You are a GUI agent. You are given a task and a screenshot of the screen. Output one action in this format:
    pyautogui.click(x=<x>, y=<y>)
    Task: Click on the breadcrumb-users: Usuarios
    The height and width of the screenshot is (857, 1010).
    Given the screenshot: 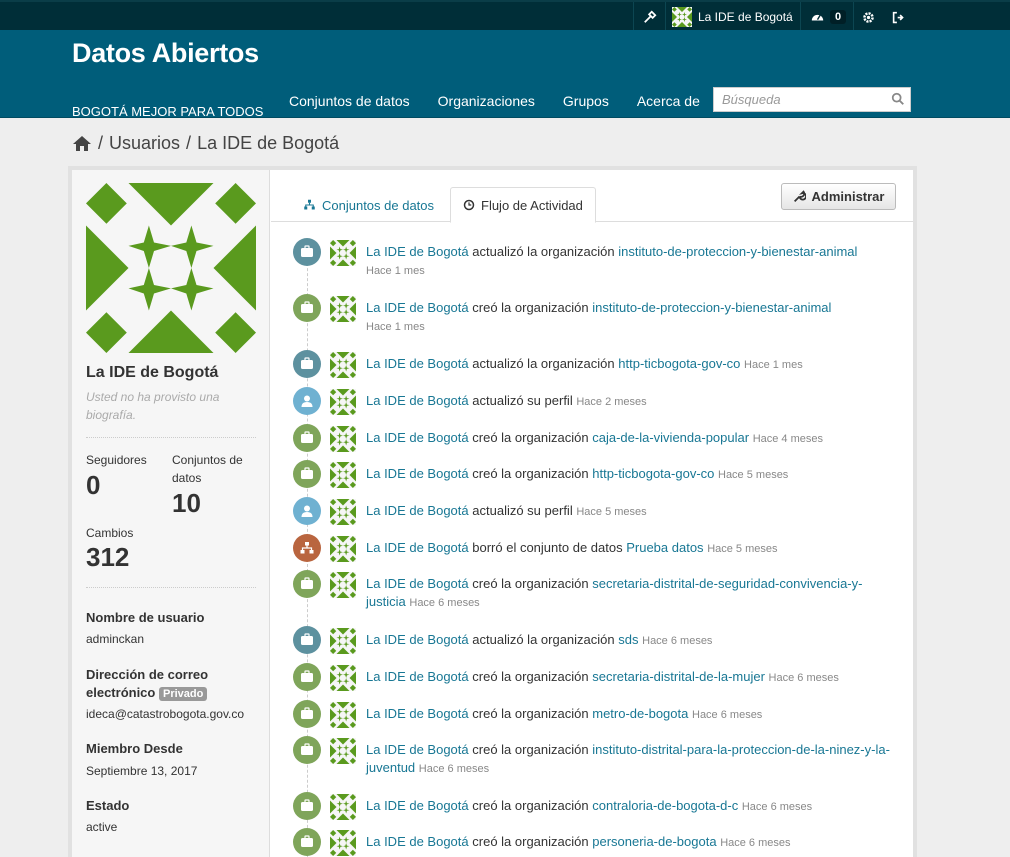 What is the action you would take?
    pyautogui.click(x=144, y=143)
    